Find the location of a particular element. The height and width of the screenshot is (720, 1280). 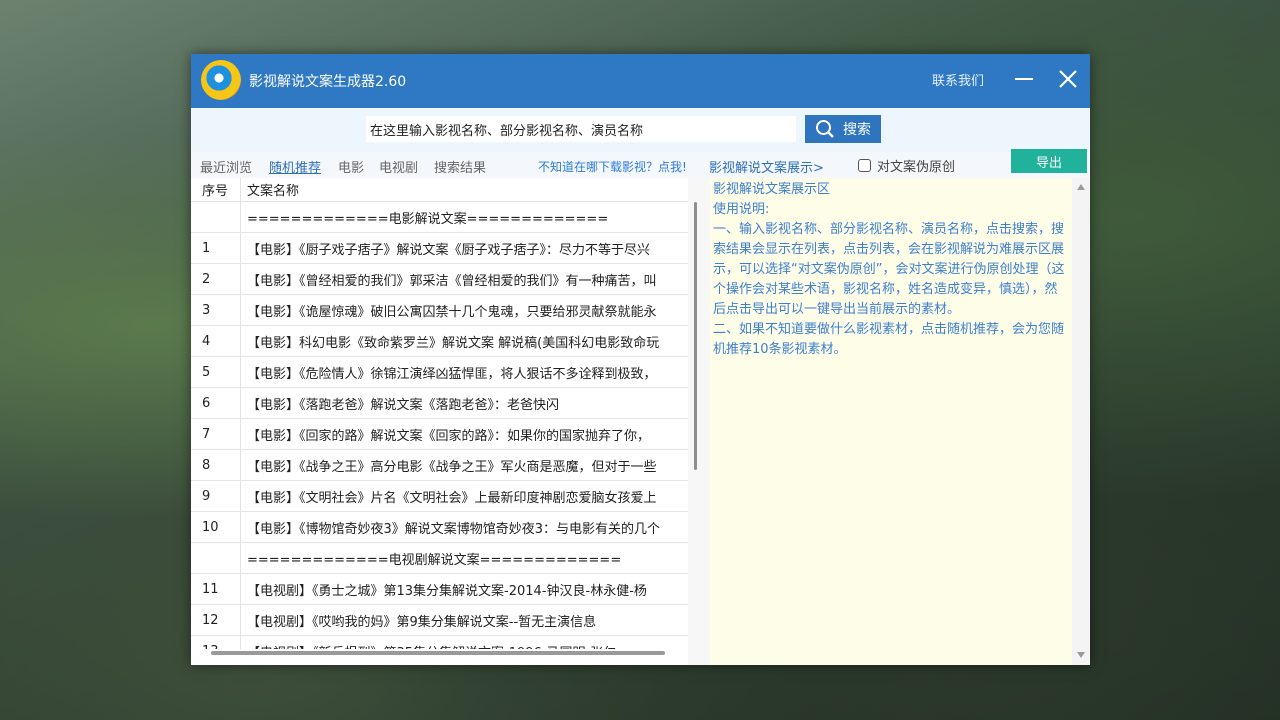

tab-random: 随机推荐 is located at coordinates (295, 166).